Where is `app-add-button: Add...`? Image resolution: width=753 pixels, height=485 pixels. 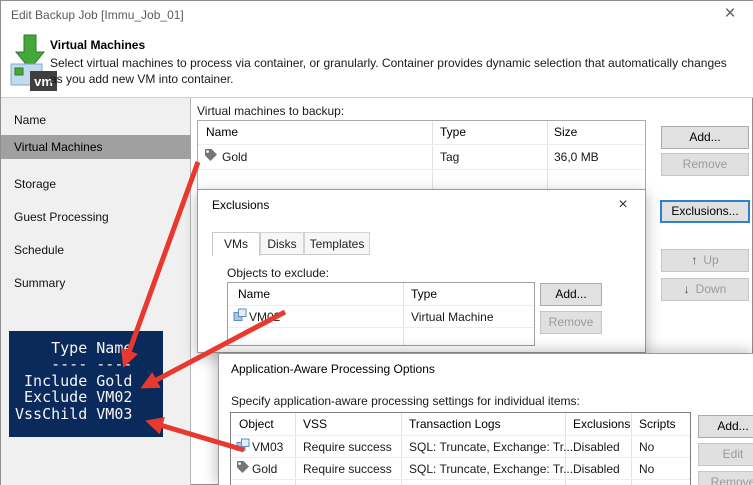 app-add-button: Add... is located at coordinates (725, 426).